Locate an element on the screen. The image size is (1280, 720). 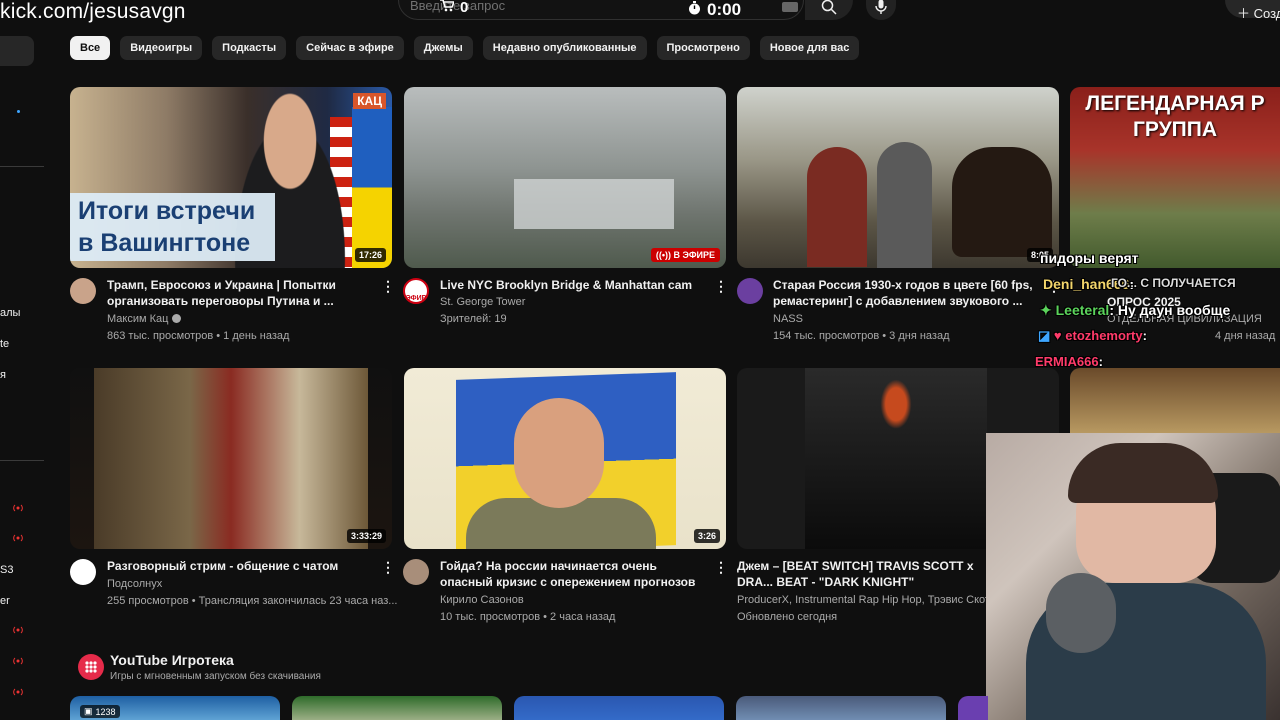
chat-username: Leeteral is located at coordinates (1082, 310).